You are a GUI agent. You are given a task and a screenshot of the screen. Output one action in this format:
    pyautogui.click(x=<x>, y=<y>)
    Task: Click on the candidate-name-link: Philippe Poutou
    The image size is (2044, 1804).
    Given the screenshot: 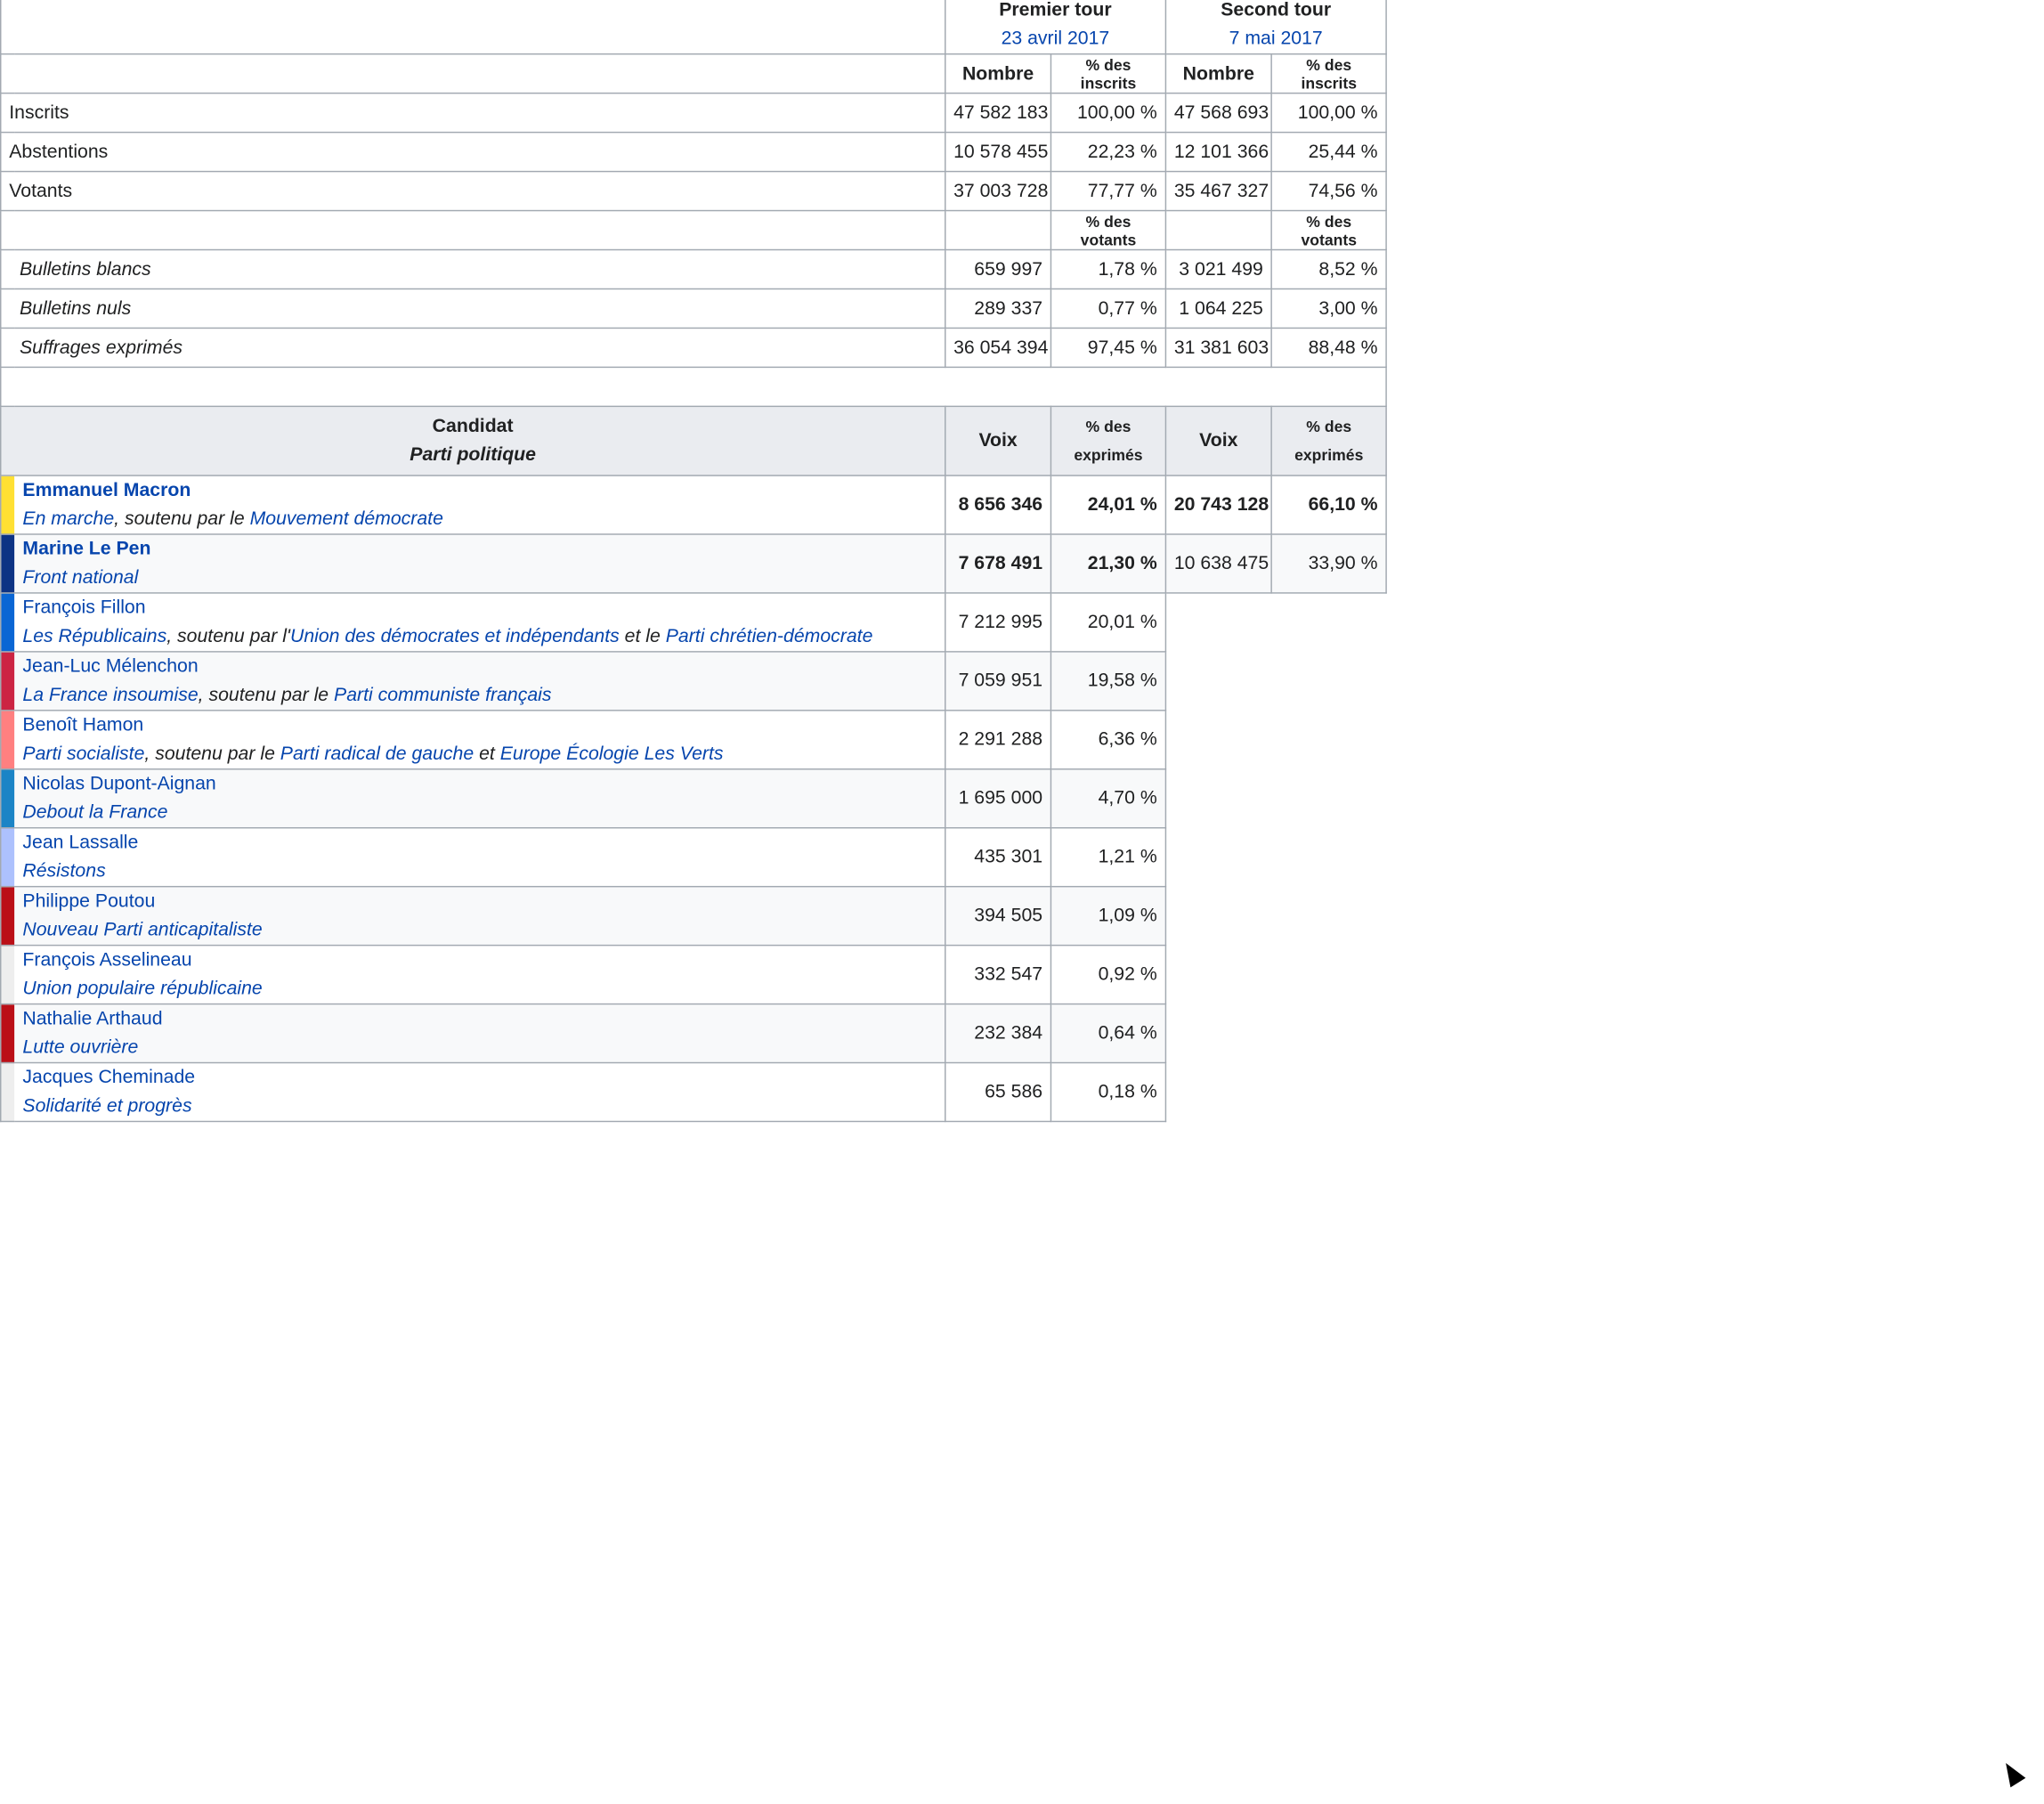 What is the action you would take?
    pyautogui.click(x=479, y=901)
    